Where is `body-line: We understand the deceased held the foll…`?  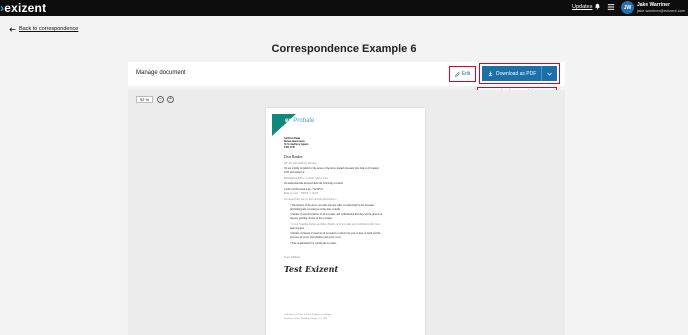 body-line: We understand the deceased held the foll… is located at coordinates (314, 183).